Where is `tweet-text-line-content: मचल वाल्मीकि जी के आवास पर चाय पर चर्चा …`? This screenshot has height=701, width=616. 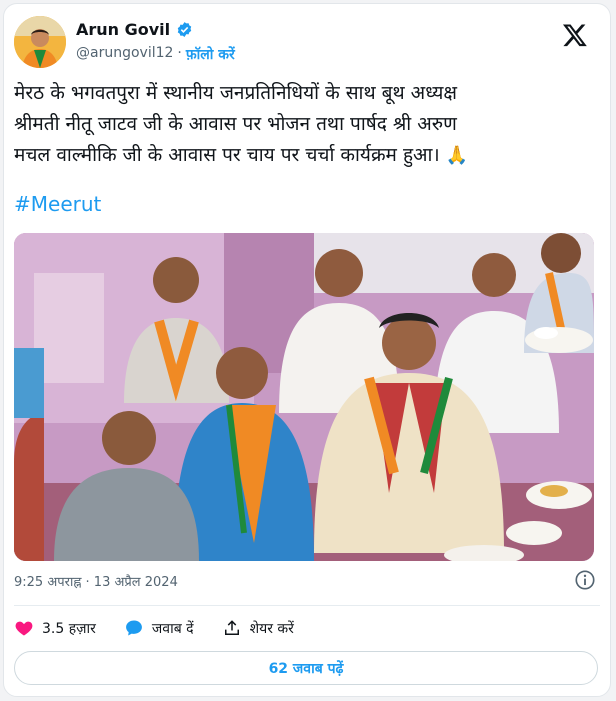
tweet-text-line-content: मचल वाल्मीकि जी के आवास पर चाय पर चर्चा … is located at coordinates (227, 155).